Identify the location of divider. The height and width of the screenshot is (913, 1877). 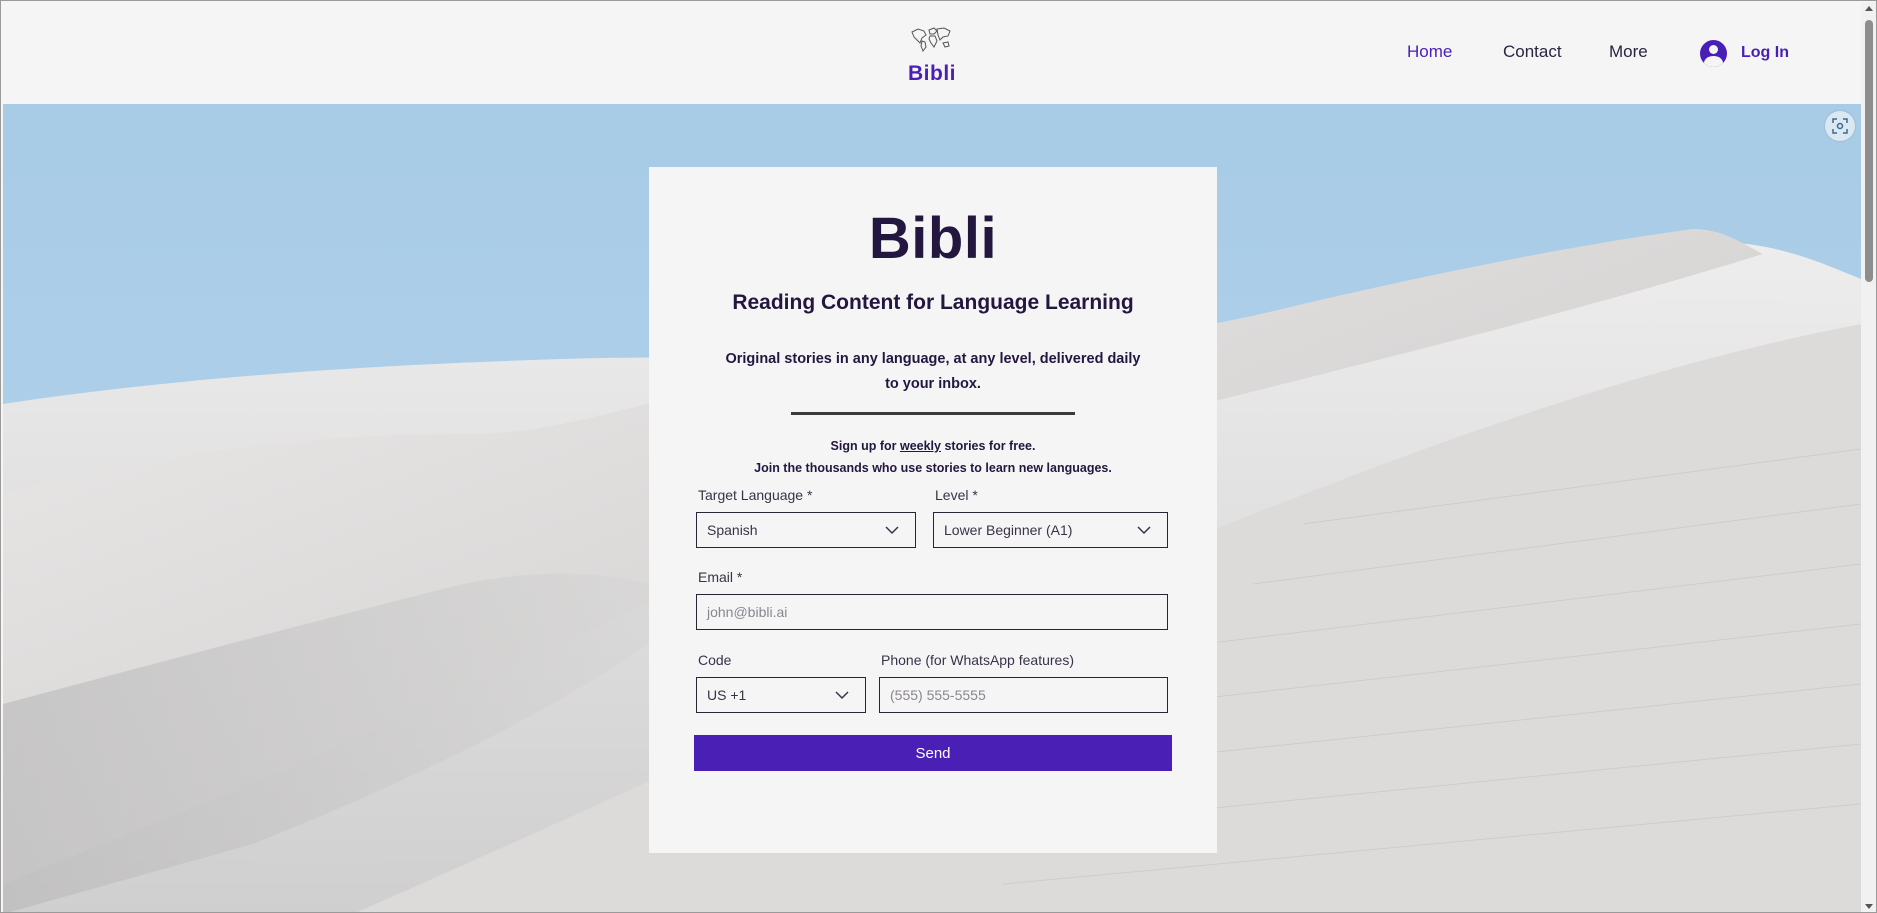
(933, 413).